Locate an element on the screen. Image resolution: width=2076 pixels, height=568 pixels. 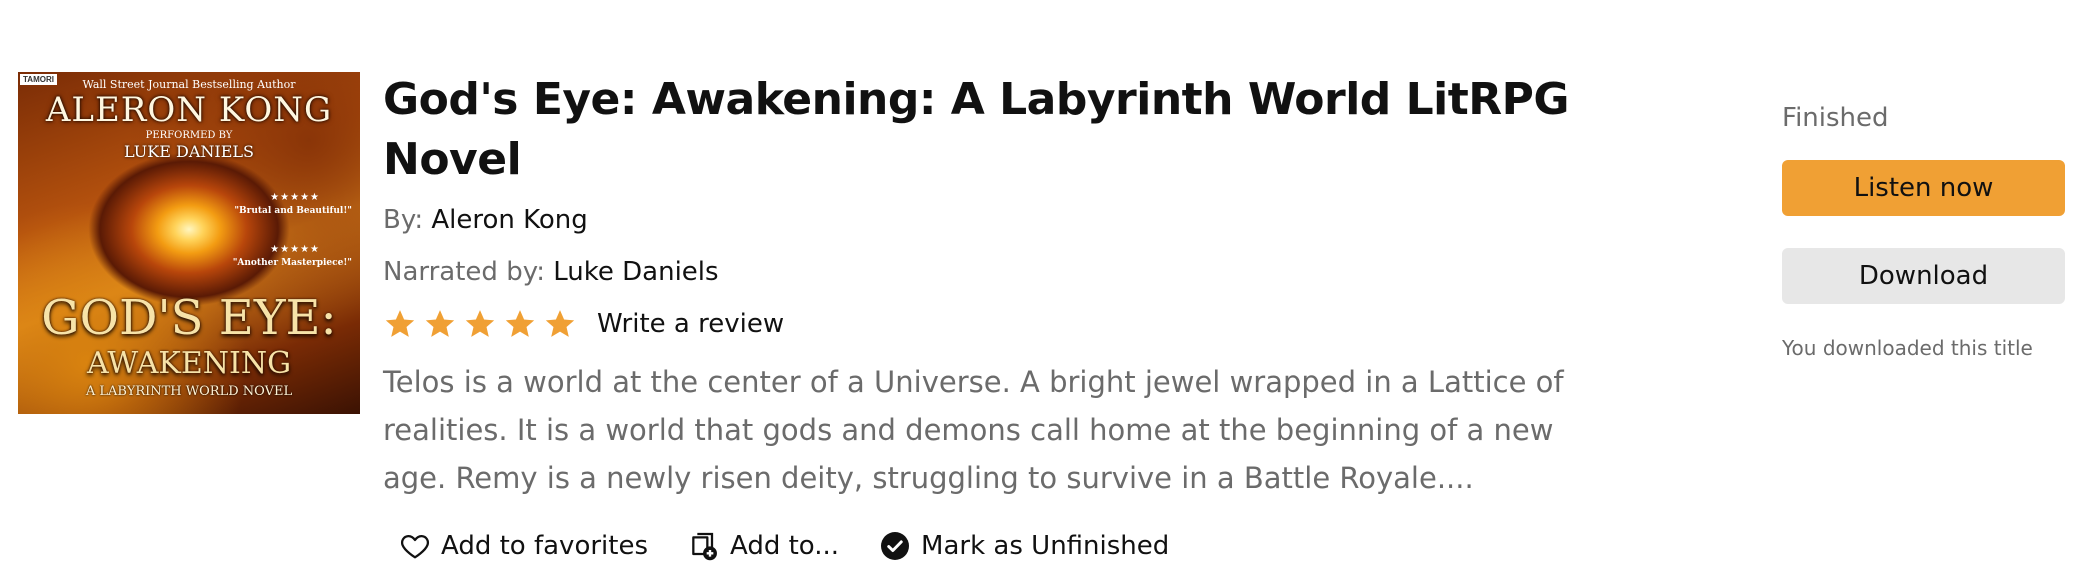
cover-title: GOD'S EYE: is located at coordinates (189, 318).